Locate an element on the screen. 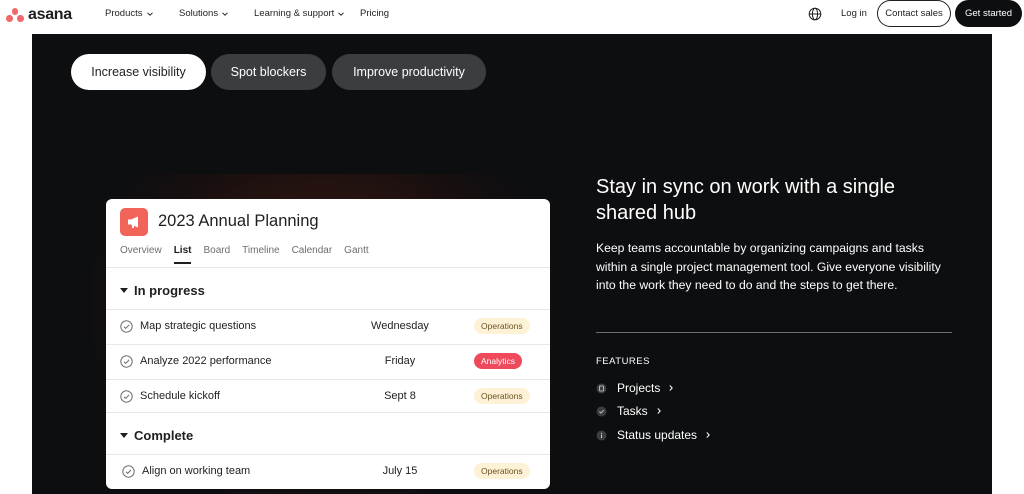  tabs-divider is located at coordinates (328, 267).